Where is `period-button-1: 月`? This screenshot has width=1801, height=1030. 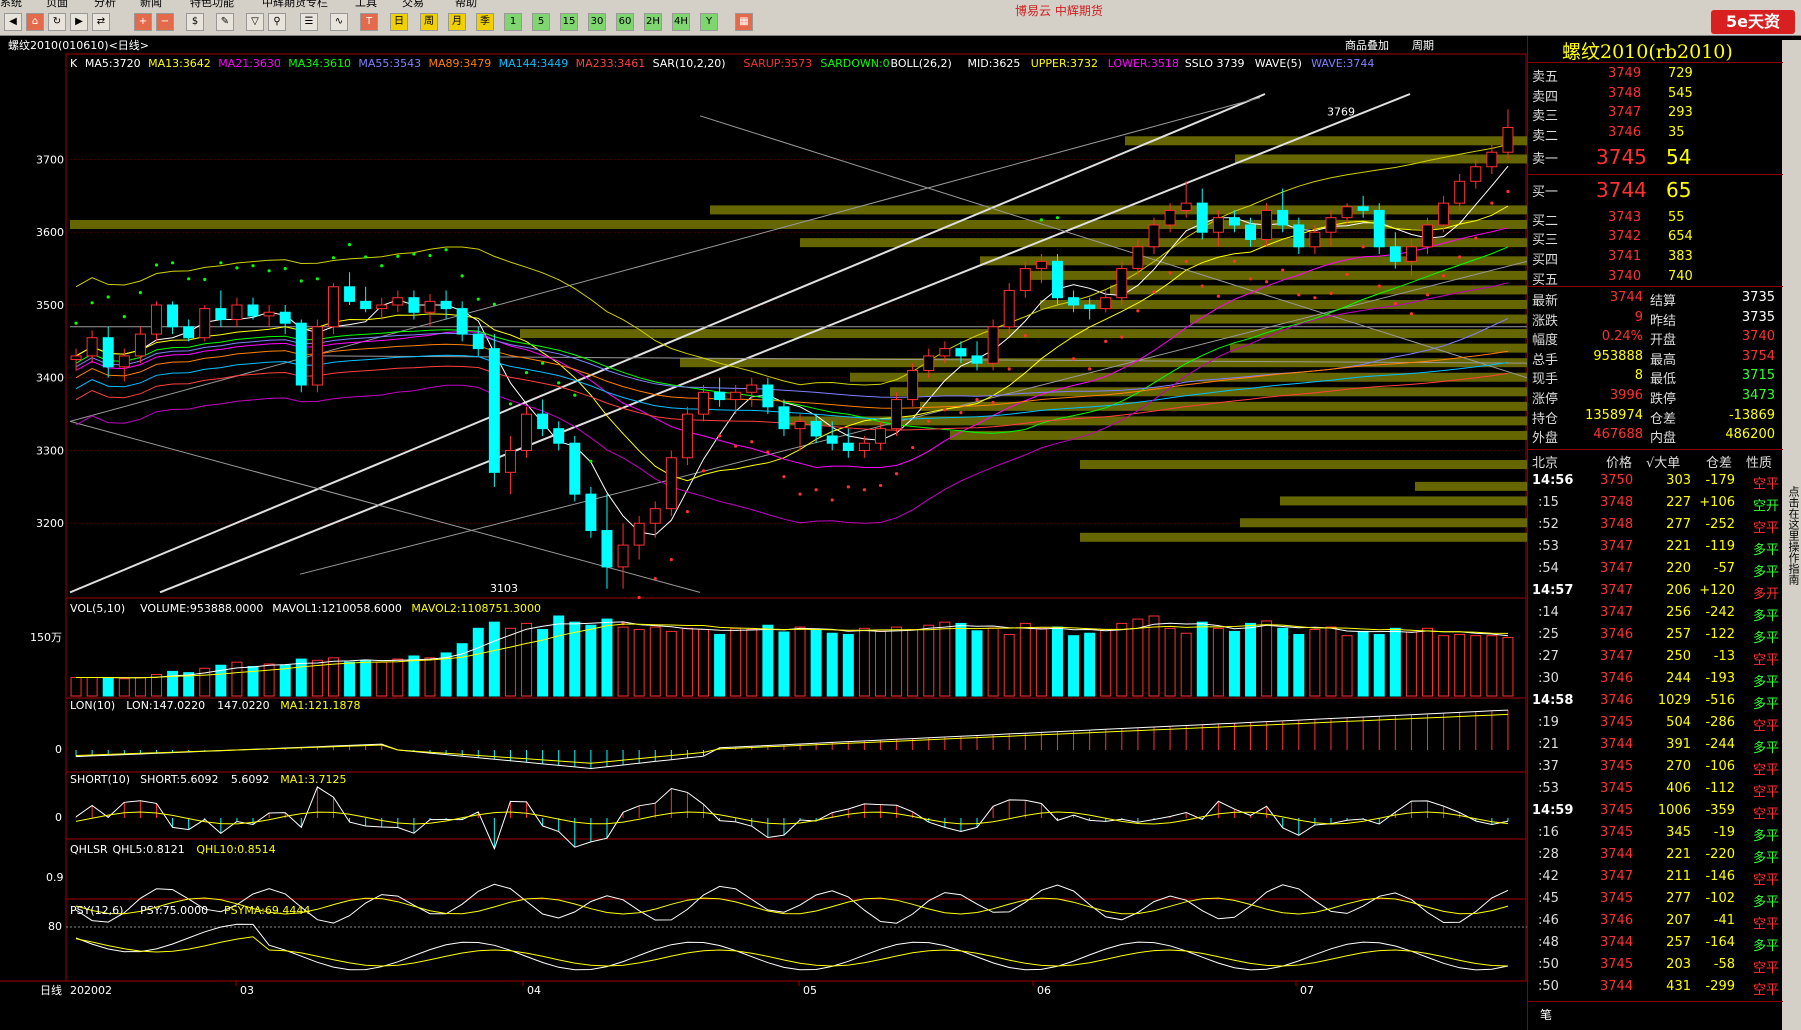 period-button-1: 月 is located at coordinates (457, 22).